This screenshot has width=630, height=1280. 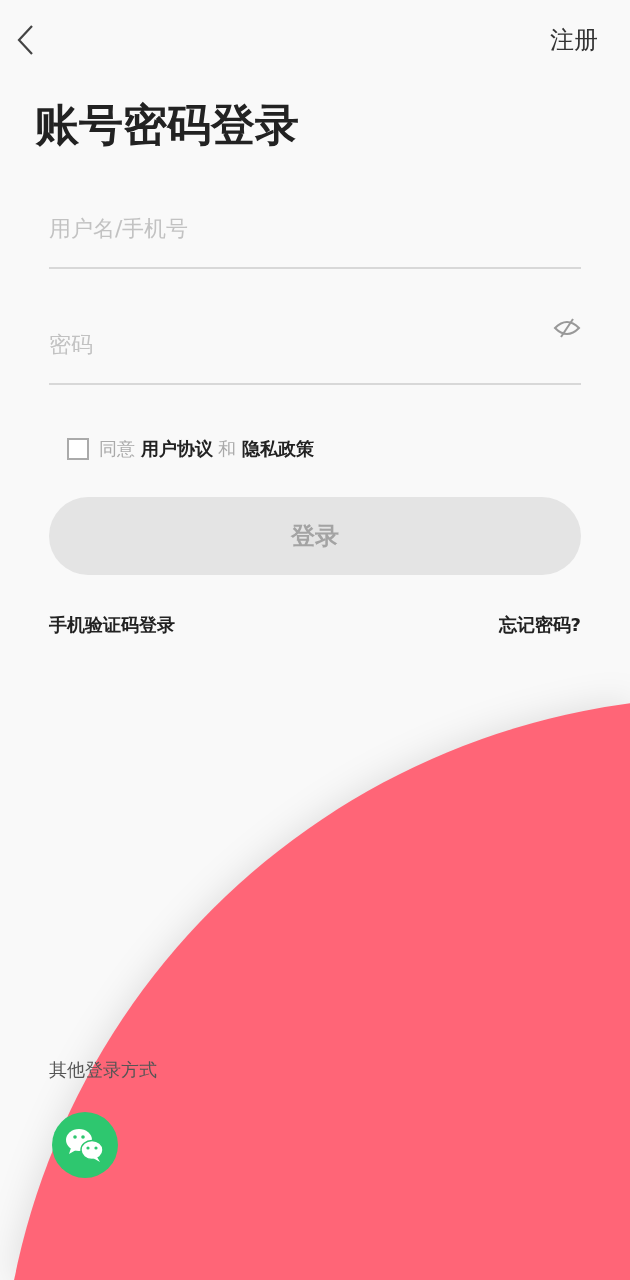 What do you see at coordinates (539, 625) in the screenshot?
I see `forgot-password-link: 忘记密码?` at bounding box center [539, 625].